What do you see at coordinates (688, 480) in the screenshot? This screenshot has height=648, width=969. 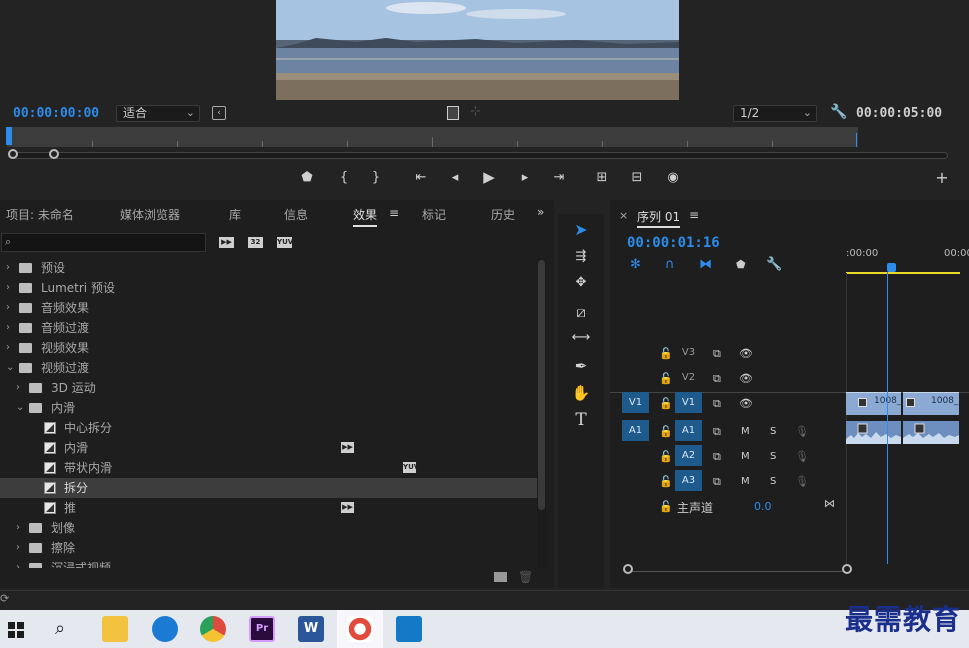 I see `track-target: A3` at bounding box center [688, 480].